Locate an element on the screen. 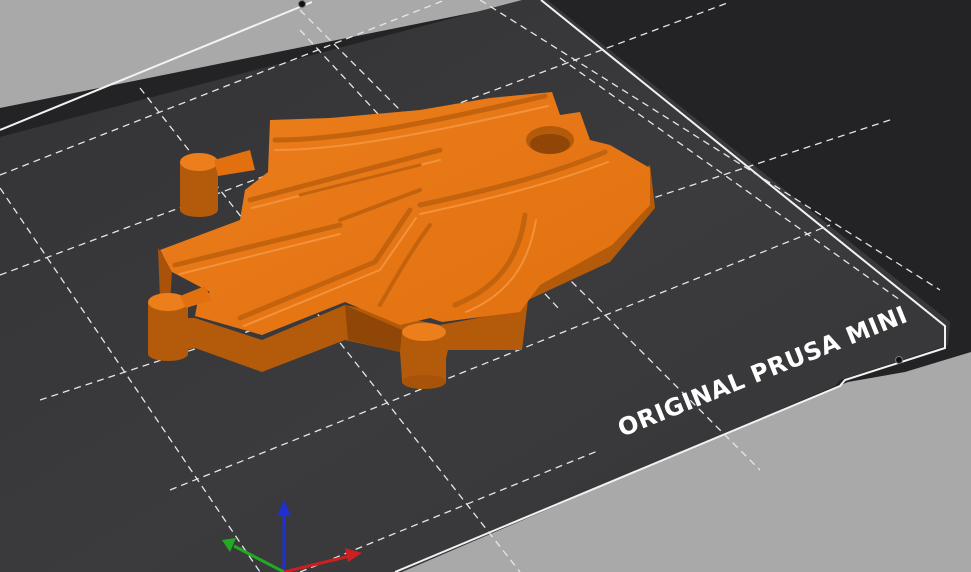 Image resolution: width=971 pixels, height=572 pixels. peg-bottom is located at coordinates (424, 356).